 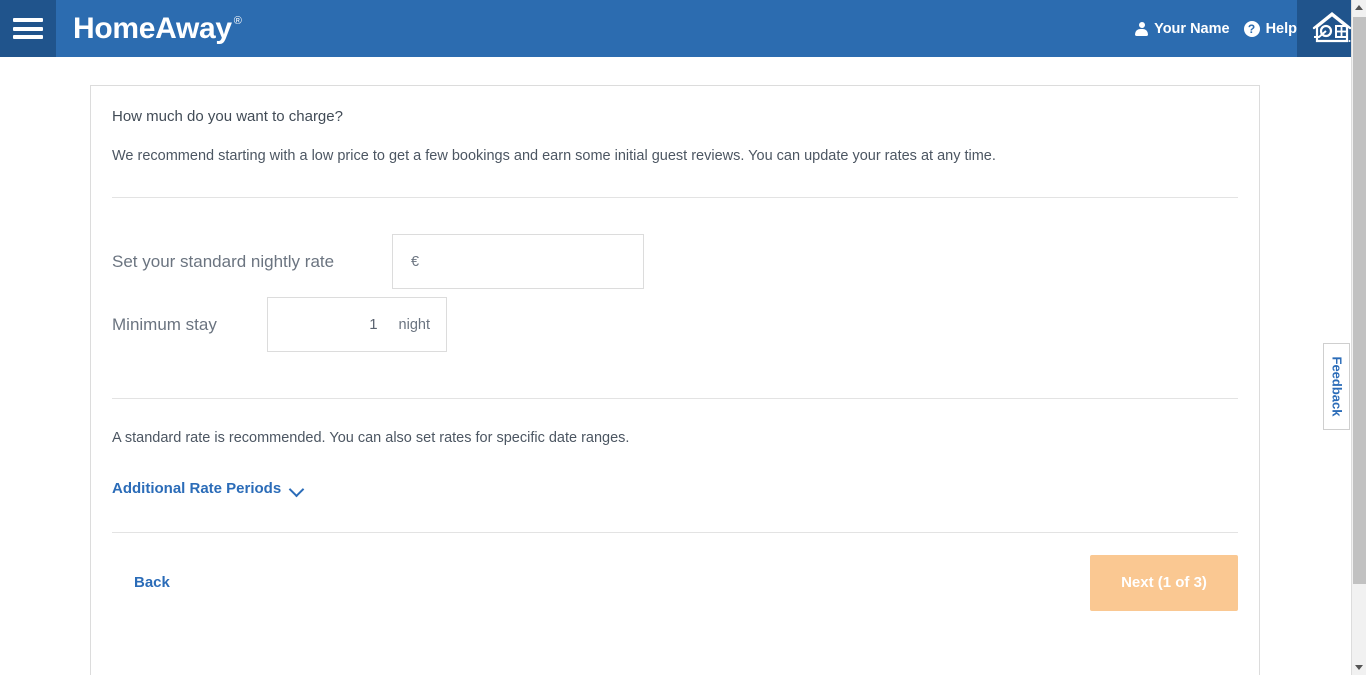 I want to click on divider-top, so click(x=675, y=198).